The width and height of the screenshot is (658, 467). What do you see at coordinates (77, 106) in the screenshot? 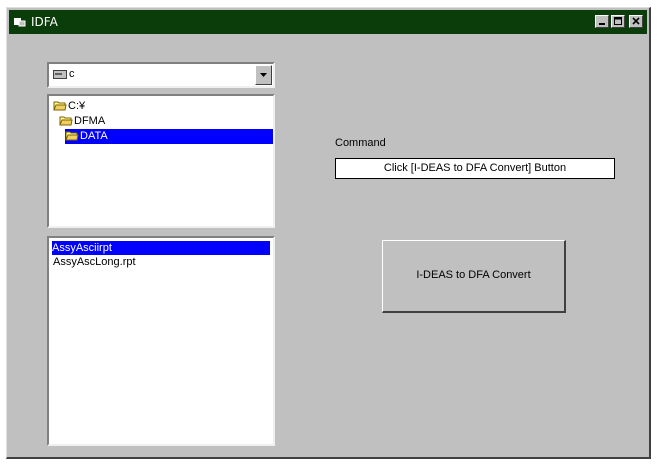
I see `directory-item-label: C:¥` at bounding box center [77, 106].